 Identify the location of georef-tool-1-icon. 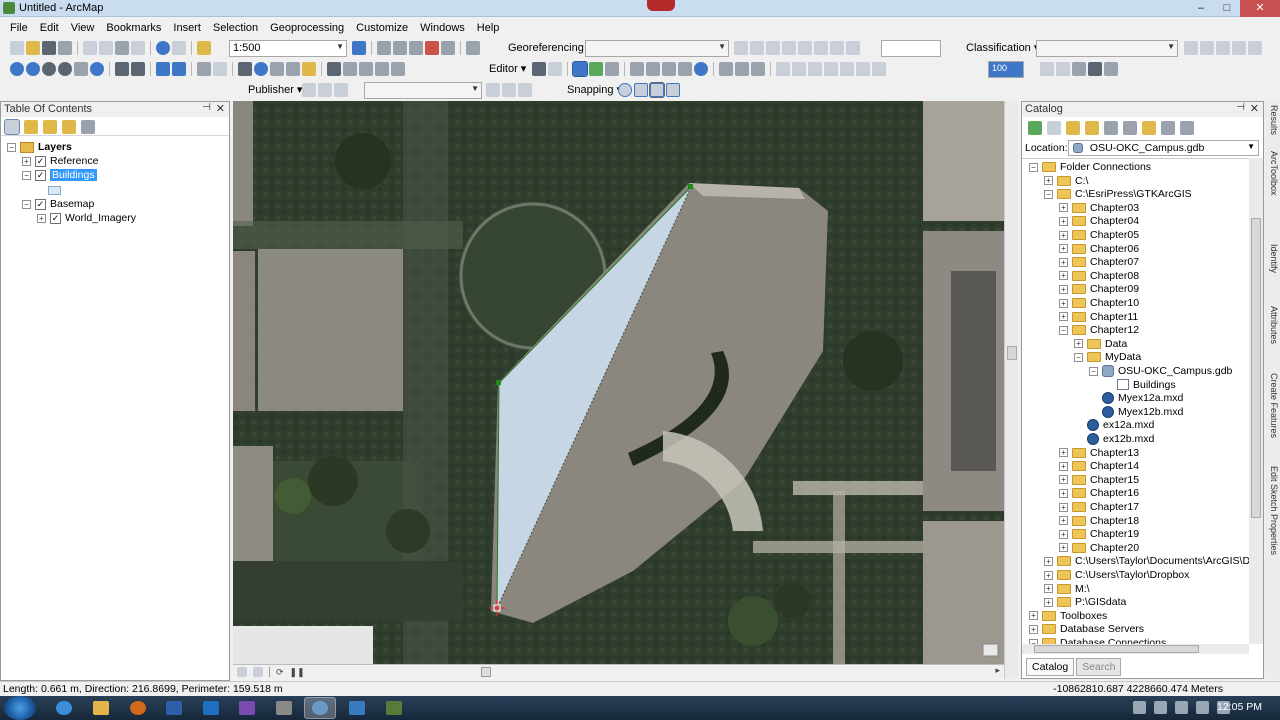
(741, 48).